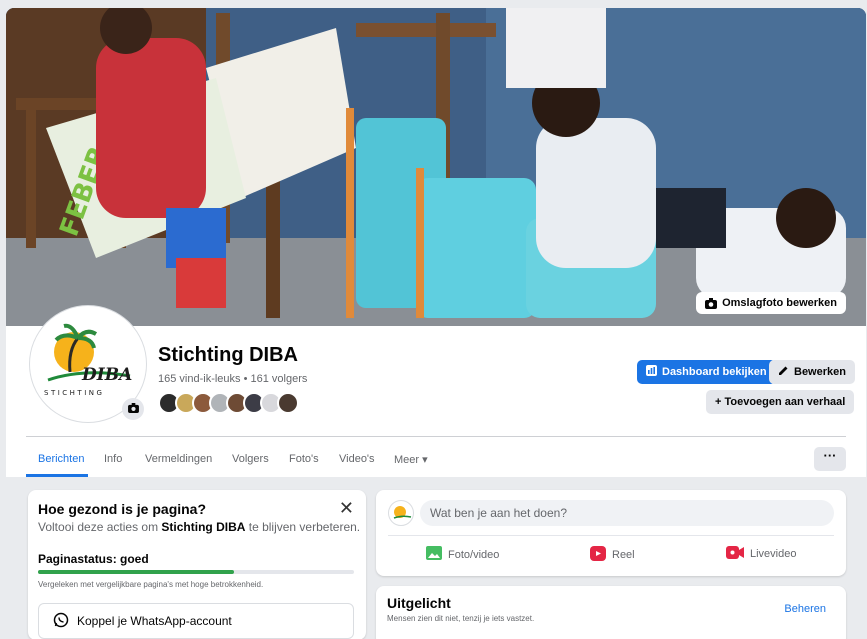 Image resolution: width=867 pixels, height=639 pixels. Describe the element at coordinates (61, 621) in the screenshot. I see `whatsapp-icon` at that location.